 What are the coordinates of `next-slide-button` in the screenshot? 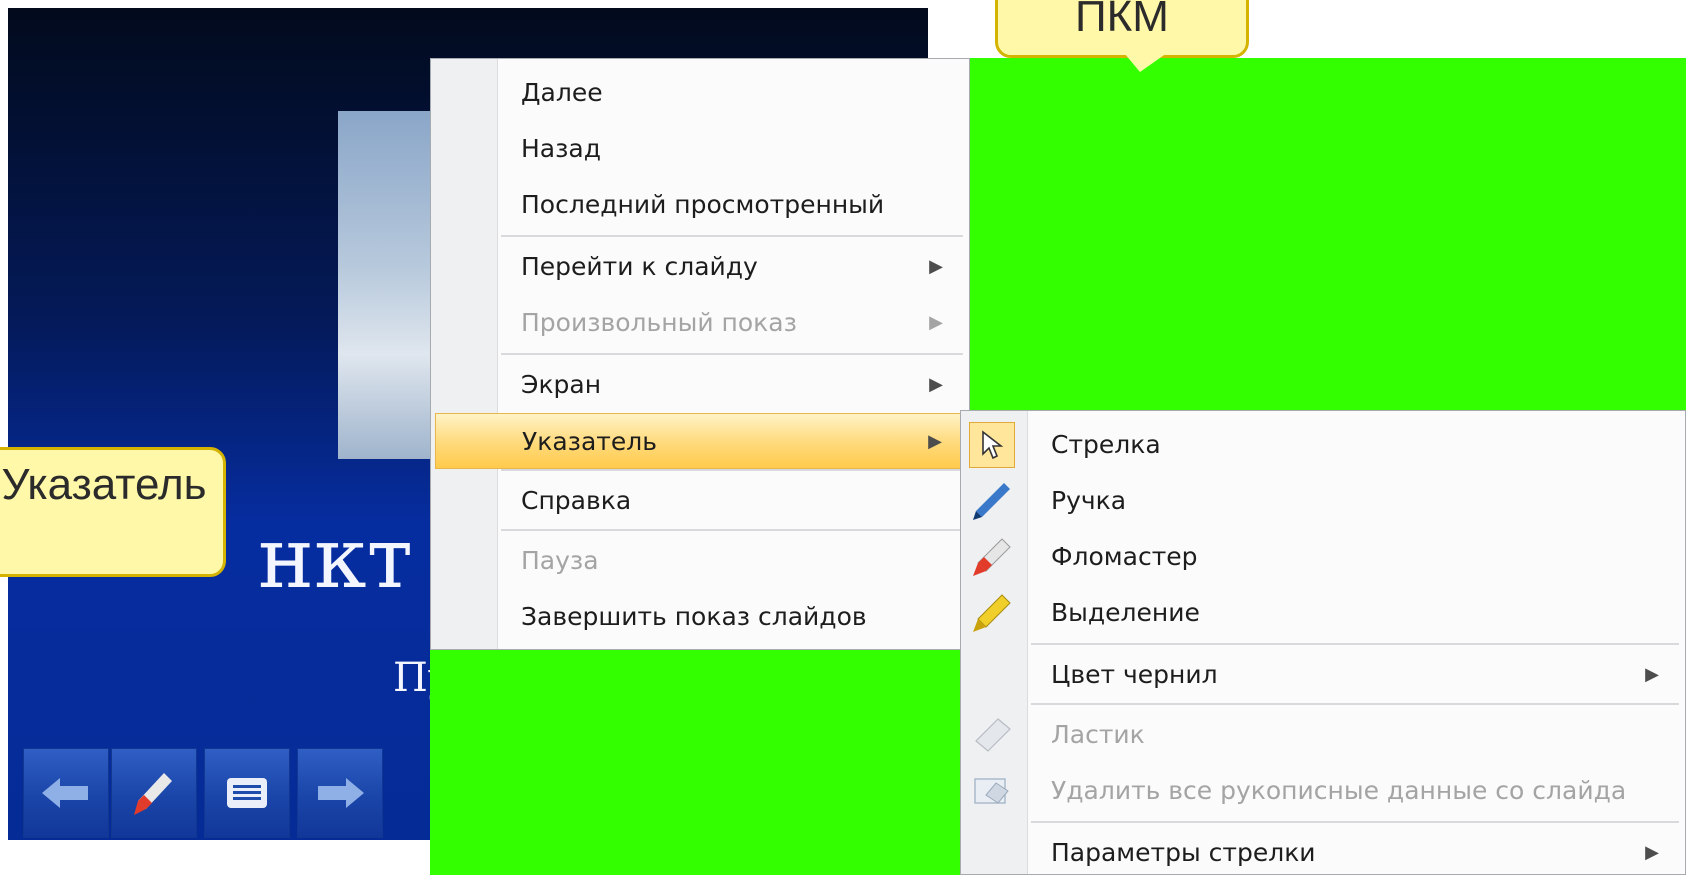 It's located at (340, 793).